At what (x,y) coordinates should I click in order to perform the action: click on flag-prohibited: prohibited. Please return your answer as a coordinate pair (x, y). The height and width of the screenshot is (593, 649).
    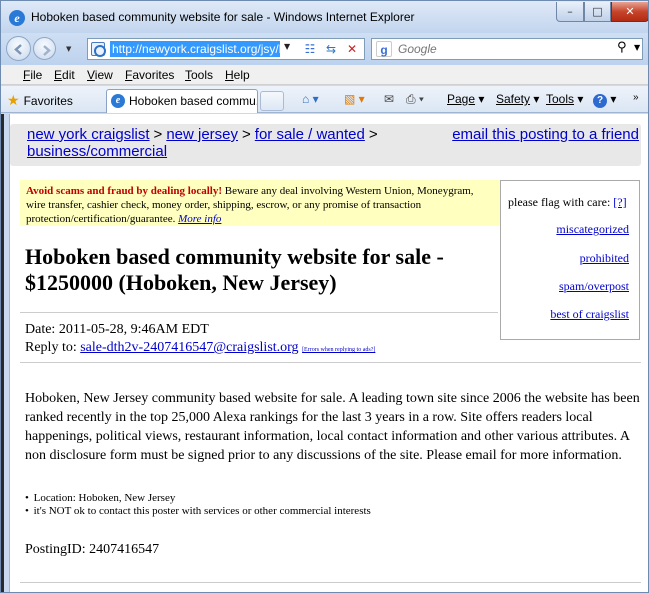
    Looking at the image, I should click on (604, 258).